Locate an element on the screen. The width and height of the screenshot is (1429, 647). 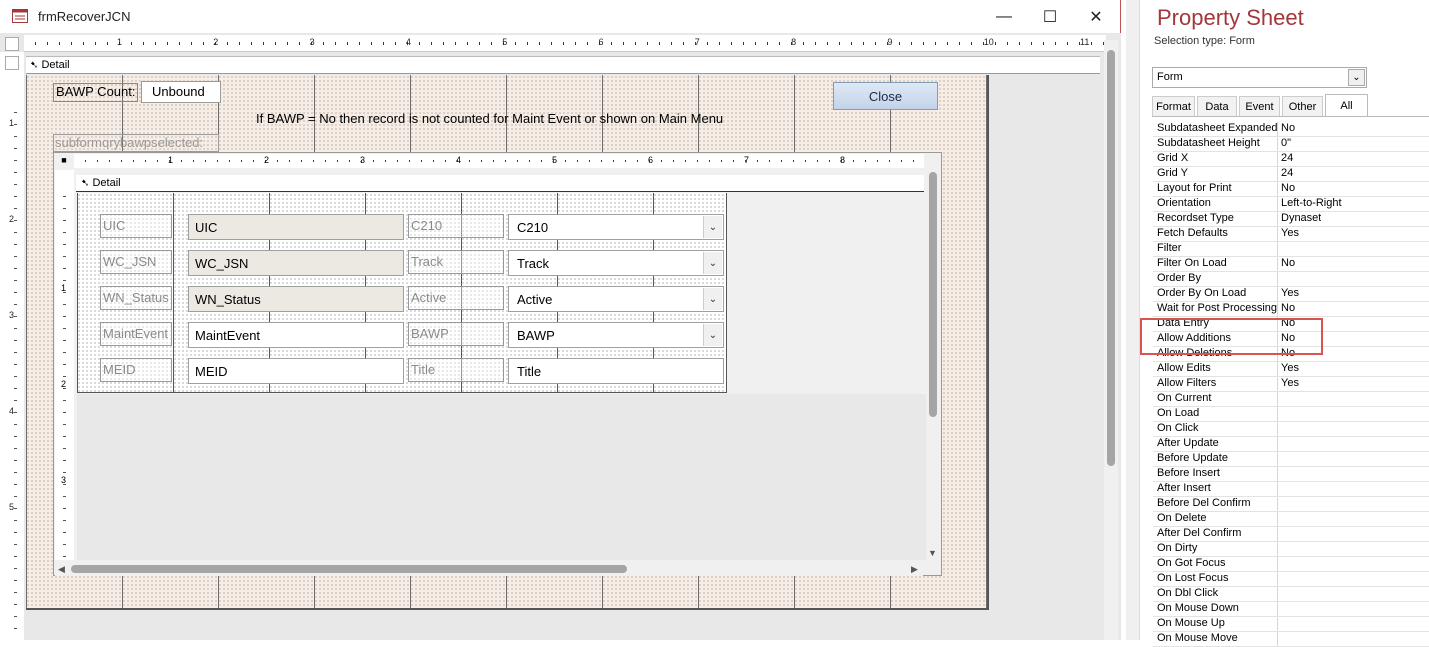
field-label: Title is located at coordinates (456, 370).